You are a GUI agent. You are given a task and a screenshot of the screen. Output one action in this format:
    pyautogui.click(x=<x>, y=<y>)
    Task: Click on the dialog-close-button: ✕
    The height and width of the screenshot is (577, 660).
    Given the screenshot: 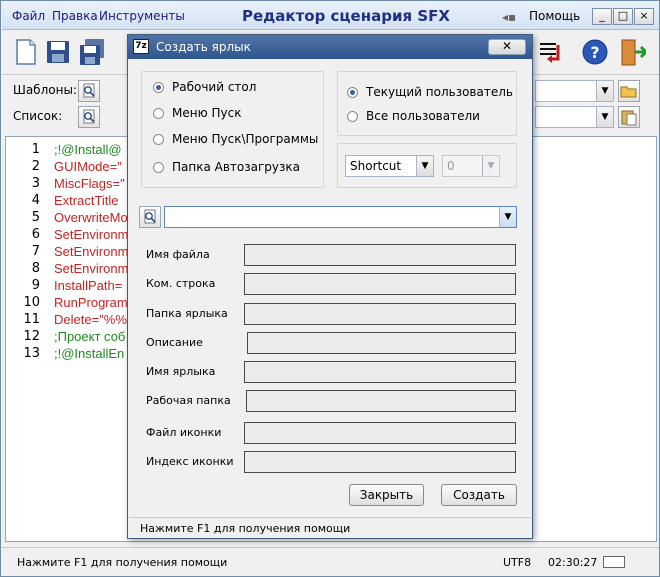 What is the action you would take?
    pyautogui.click(x=507, y=47)
    